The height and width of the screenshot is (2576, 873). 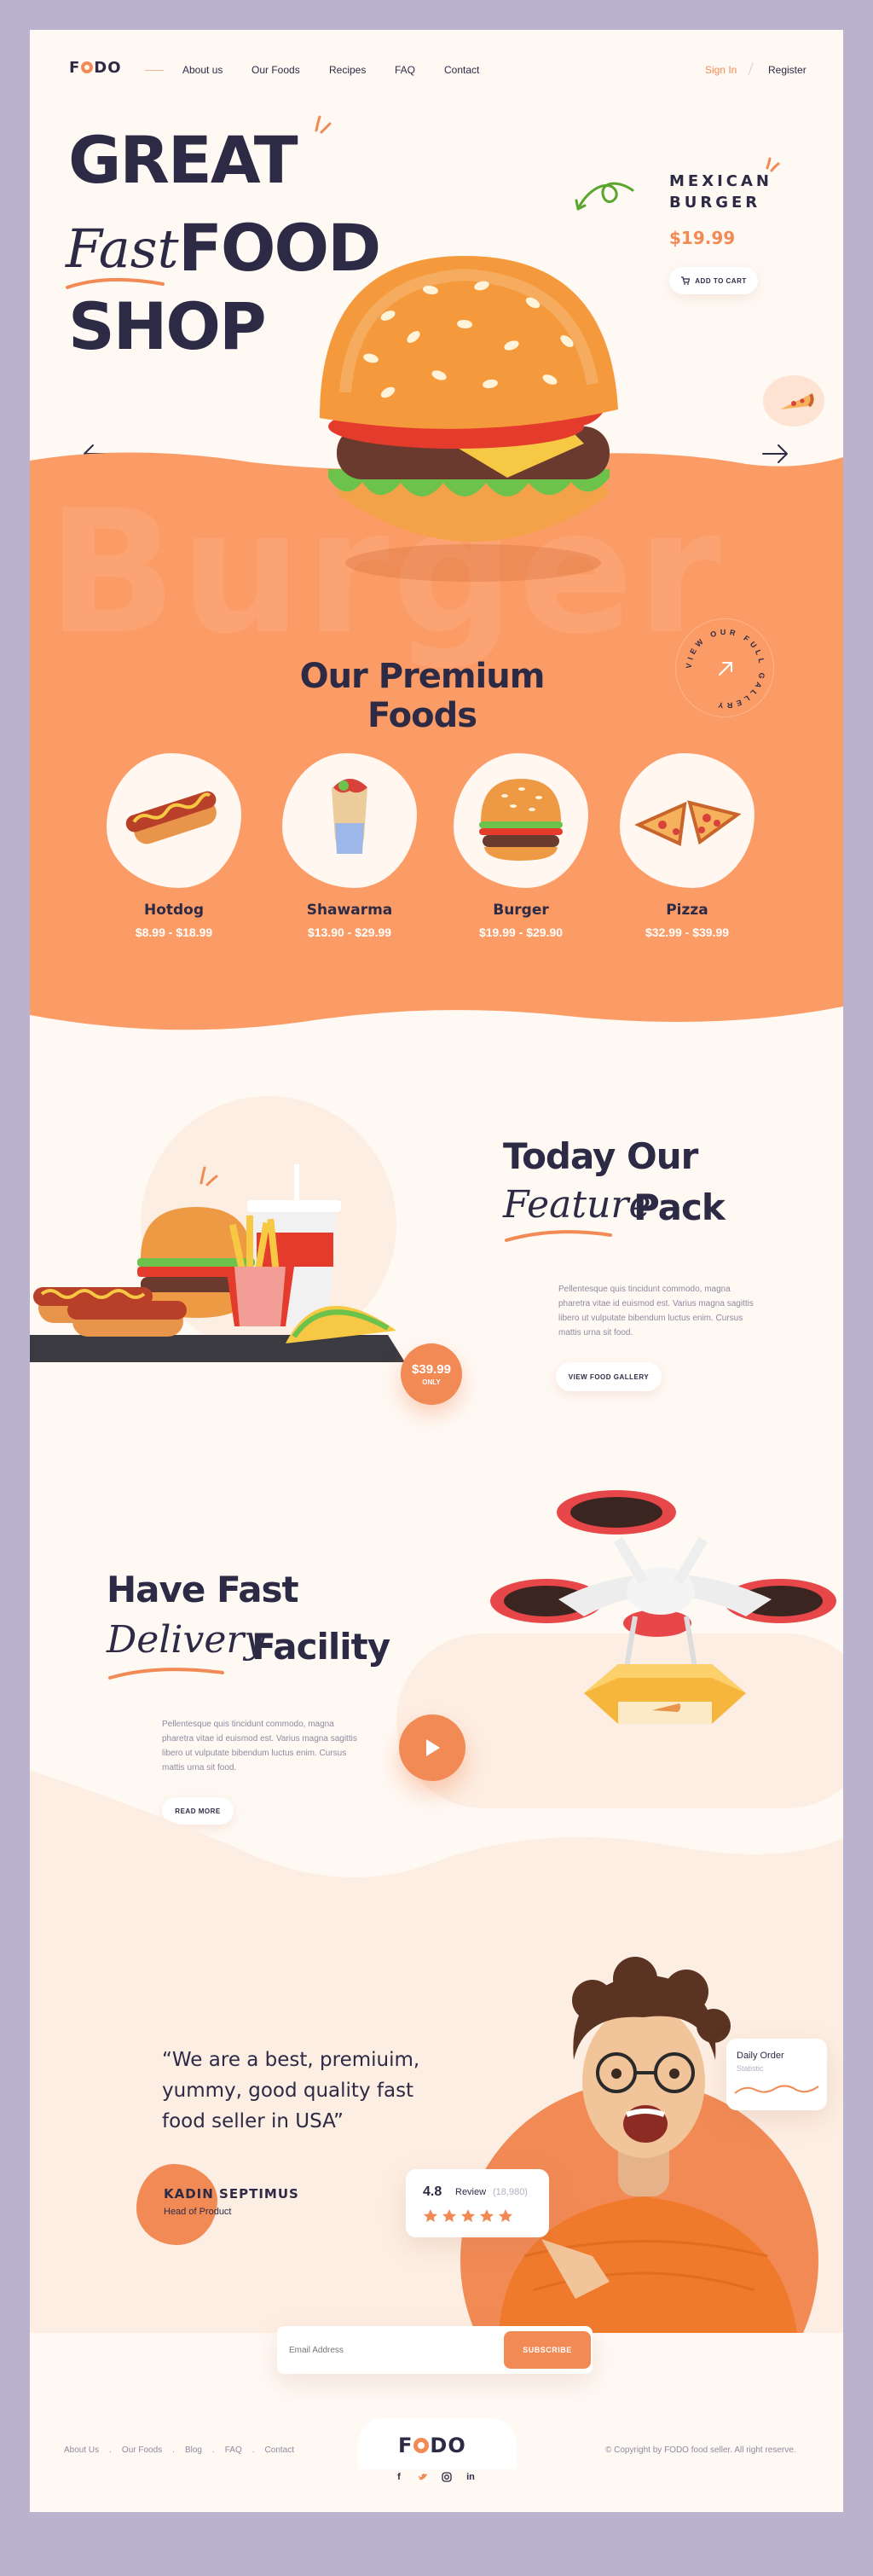 What do you see at coordinates (432, 2445) in the screenshot?
I see `footer-logo: F DO` at bounding box center [432, 2445].